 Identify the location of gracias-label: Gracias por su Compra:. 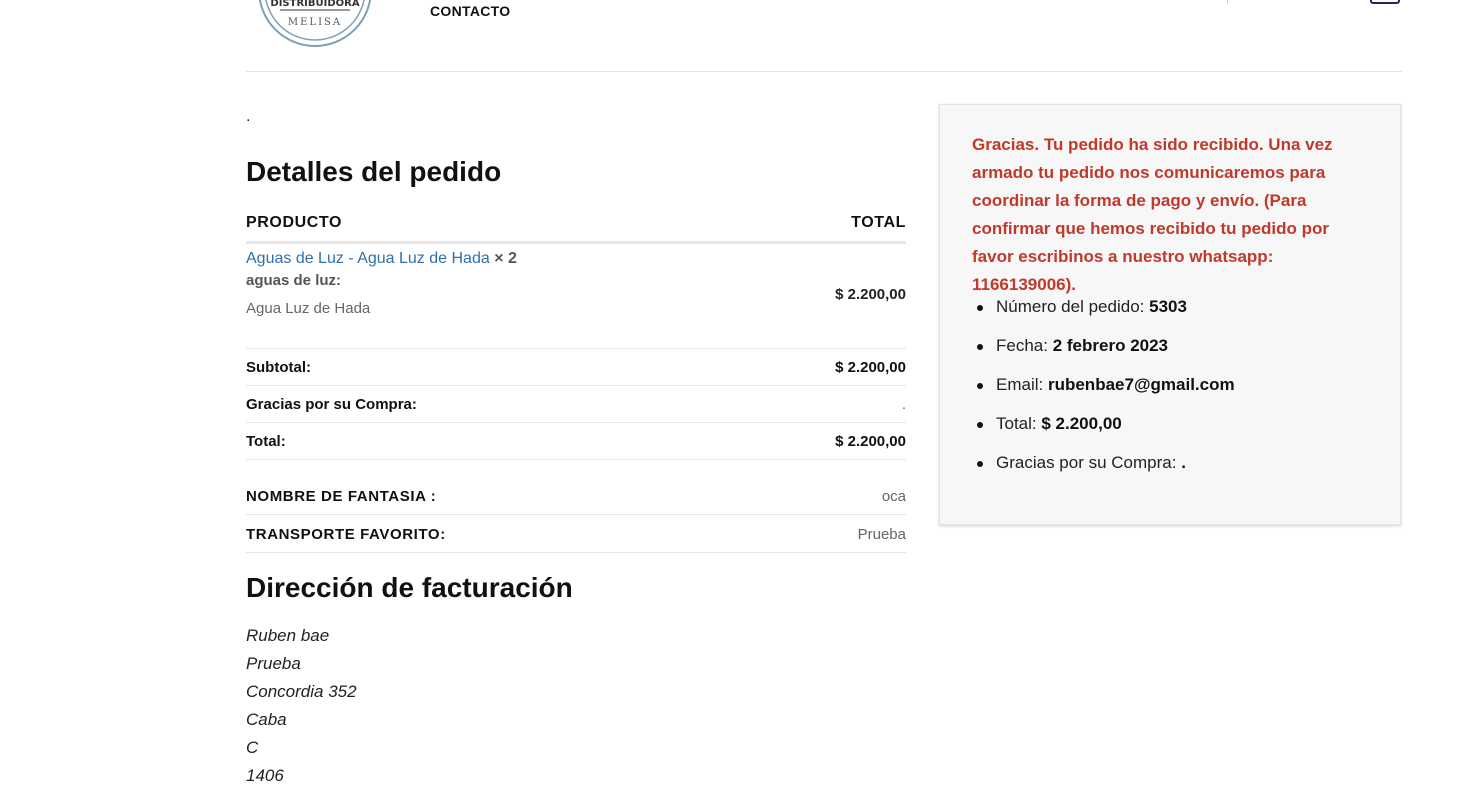
(331, 404).